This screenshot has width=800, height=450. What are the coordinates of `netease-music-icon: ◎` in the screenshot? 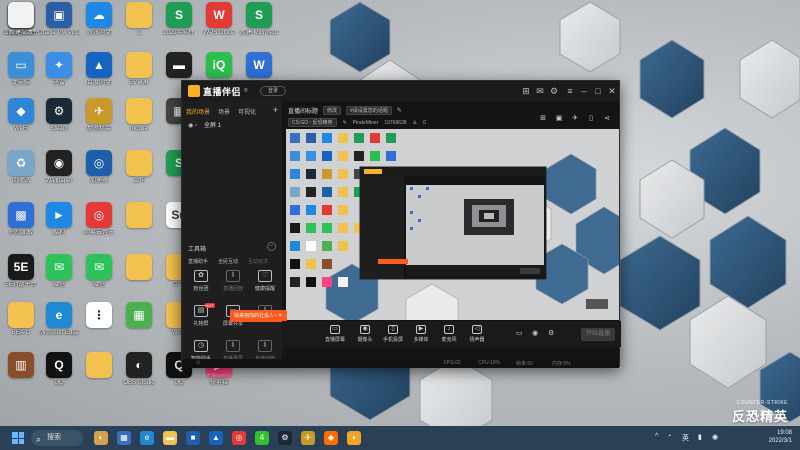 It's located at (239, 438).